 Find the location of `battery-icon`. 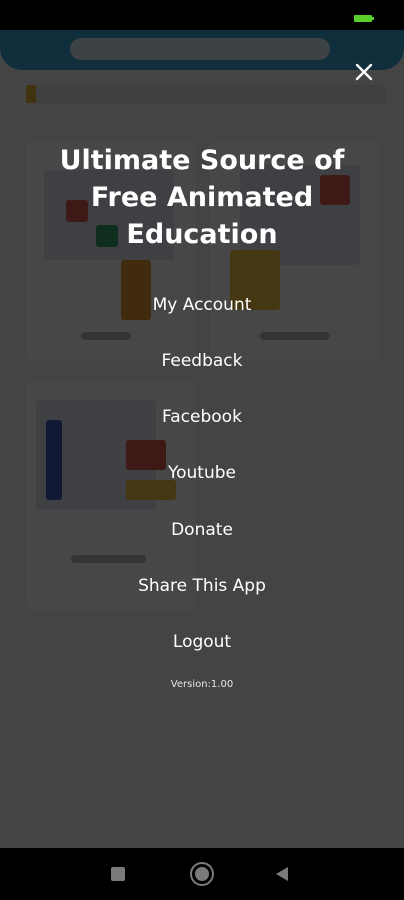

battery-icon is located at coordinates (364, 18).